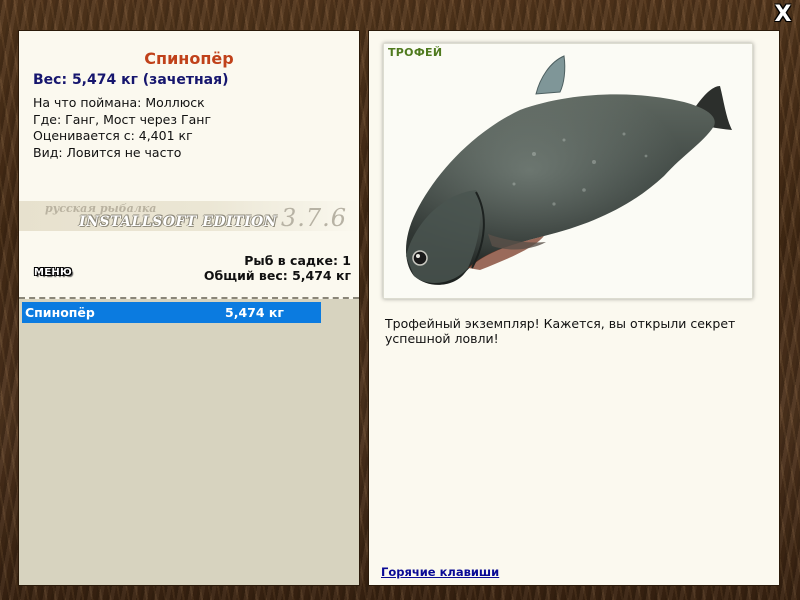 The image size is (800, 600). What do you see at coordinates (171, 312) in the screenshot?
I see `list-item: Спинопёр 5,474 кг` at bounding box center [171, 312].